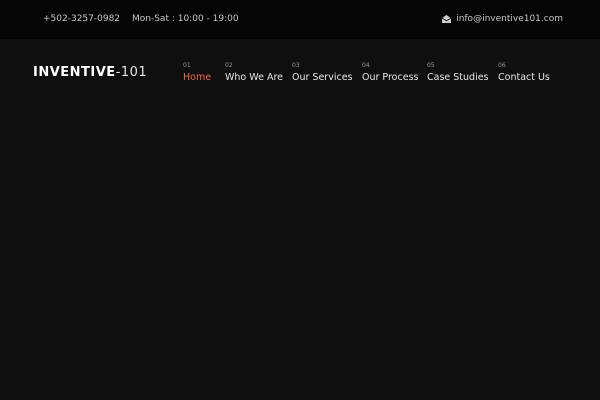 The width and height of the screenshot is (600, 400). Describe the element at coordinates (254, 77) in the screenshot. I see `nav-label: Who We Are` at that location.